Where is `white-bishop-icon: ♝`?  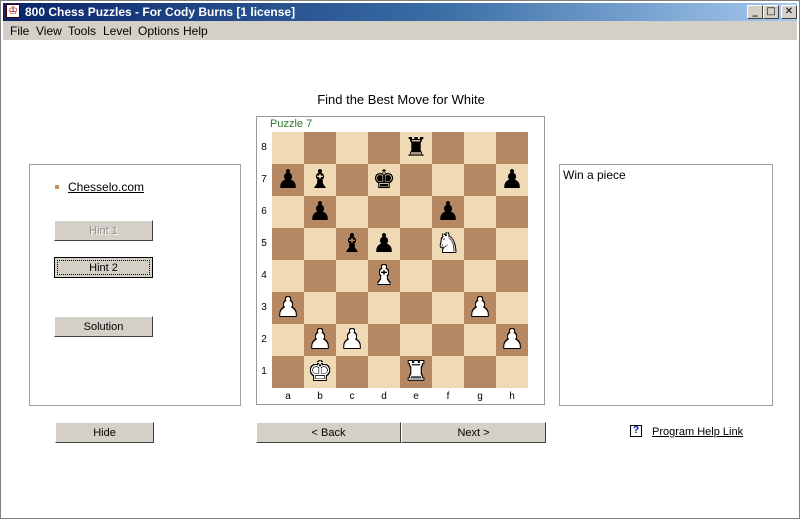 white-bishop-icon: ♝ is located at coordinates (383, 276).